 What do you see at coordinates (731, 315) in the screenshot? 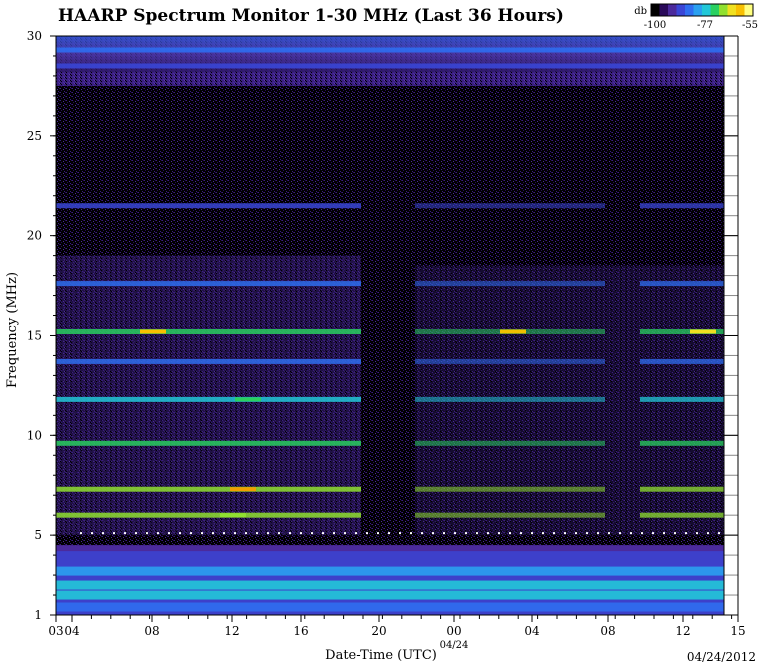
I see `gridlines` at bounding box center [731, 315].